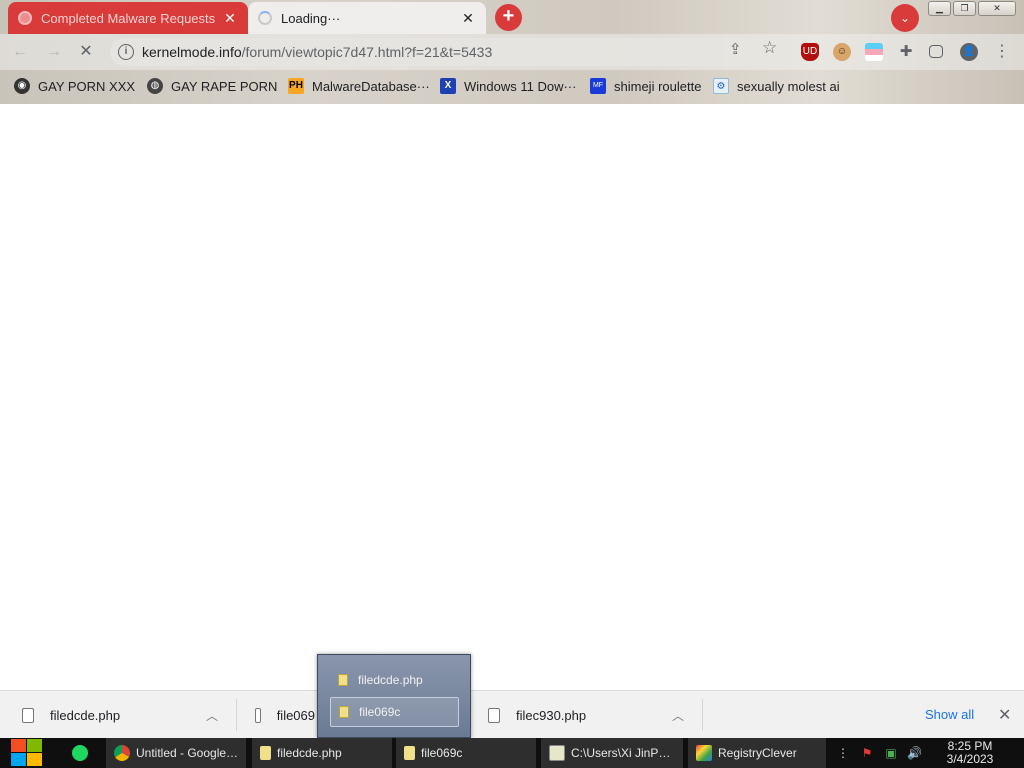 This screenshot has height=768, width=1024. I want to click on spotify-icon, so click(80, 753).